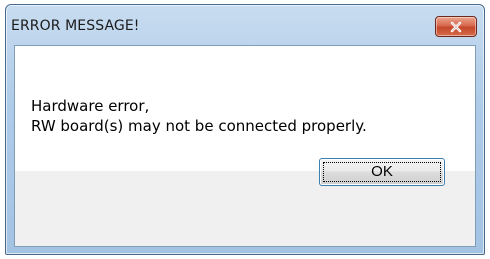 The height and width of the screenshot is (259, 490). I want to click on close-x-icon, so click(456, 26).